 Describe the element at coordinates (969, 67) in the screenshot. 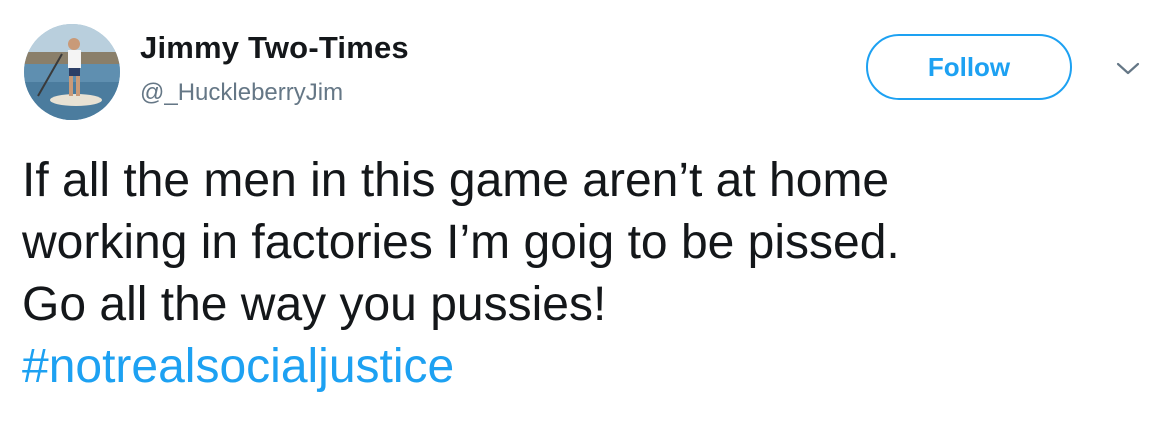

I see `follow-button: Follow` at that location.